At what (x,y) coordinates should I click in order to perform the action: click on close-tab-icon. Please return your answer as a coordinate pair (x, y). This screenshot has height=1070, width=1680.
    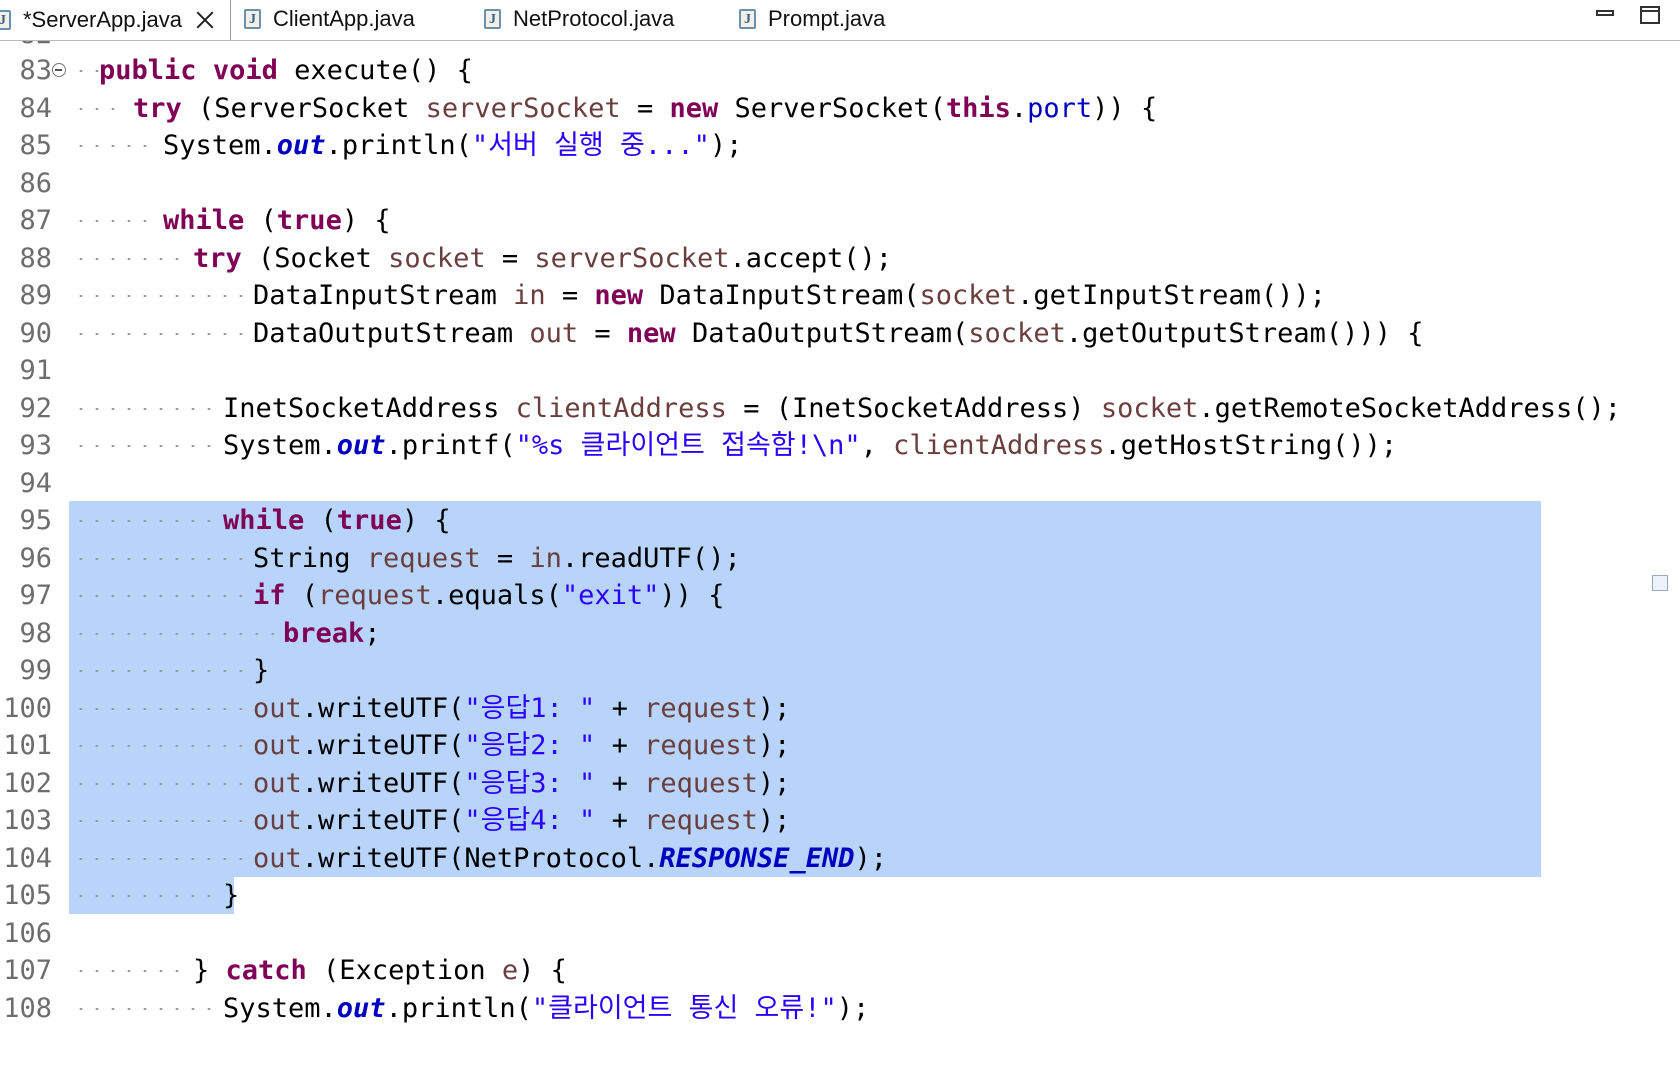
    Looking at the image, I should click on (205, 20).